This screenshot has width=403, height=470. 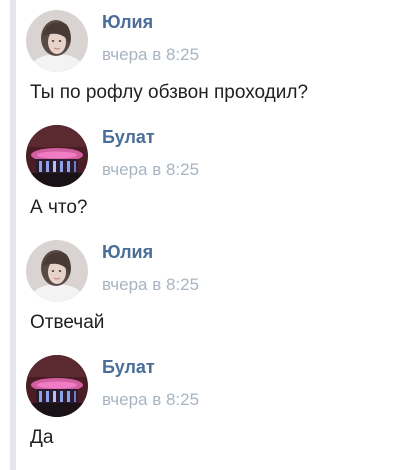 What do you see at coordinates (169, 92) in the screenshot?
I see `message-text: Ты по рофлу обзвон проходил?` at bounding box center [169, 92].